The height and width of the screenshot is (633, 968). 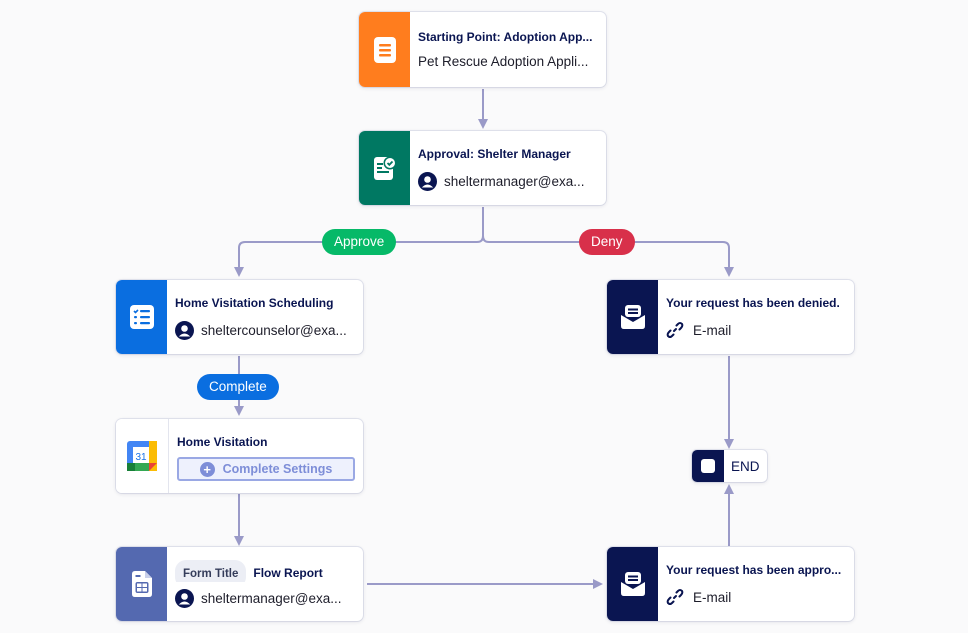 What do you see at coordinates (288, 573) in the screenshot?
I see `node-title: Flow Report` at bounding box center [288, 573].